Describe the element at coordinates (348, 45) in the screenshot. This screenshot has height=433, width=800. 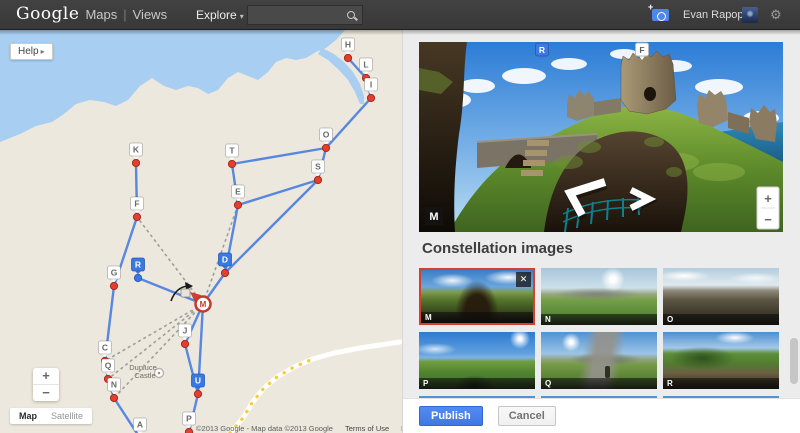
I see `node-letter: H` at that location.